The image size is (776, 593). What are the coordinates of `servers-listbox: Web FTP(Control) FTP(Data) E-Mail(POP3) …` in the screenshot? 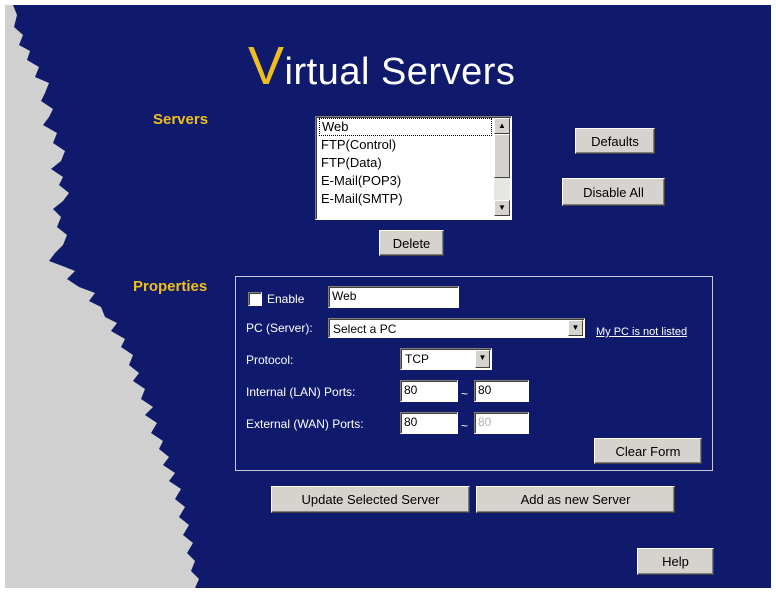 It's located at (413, 168).